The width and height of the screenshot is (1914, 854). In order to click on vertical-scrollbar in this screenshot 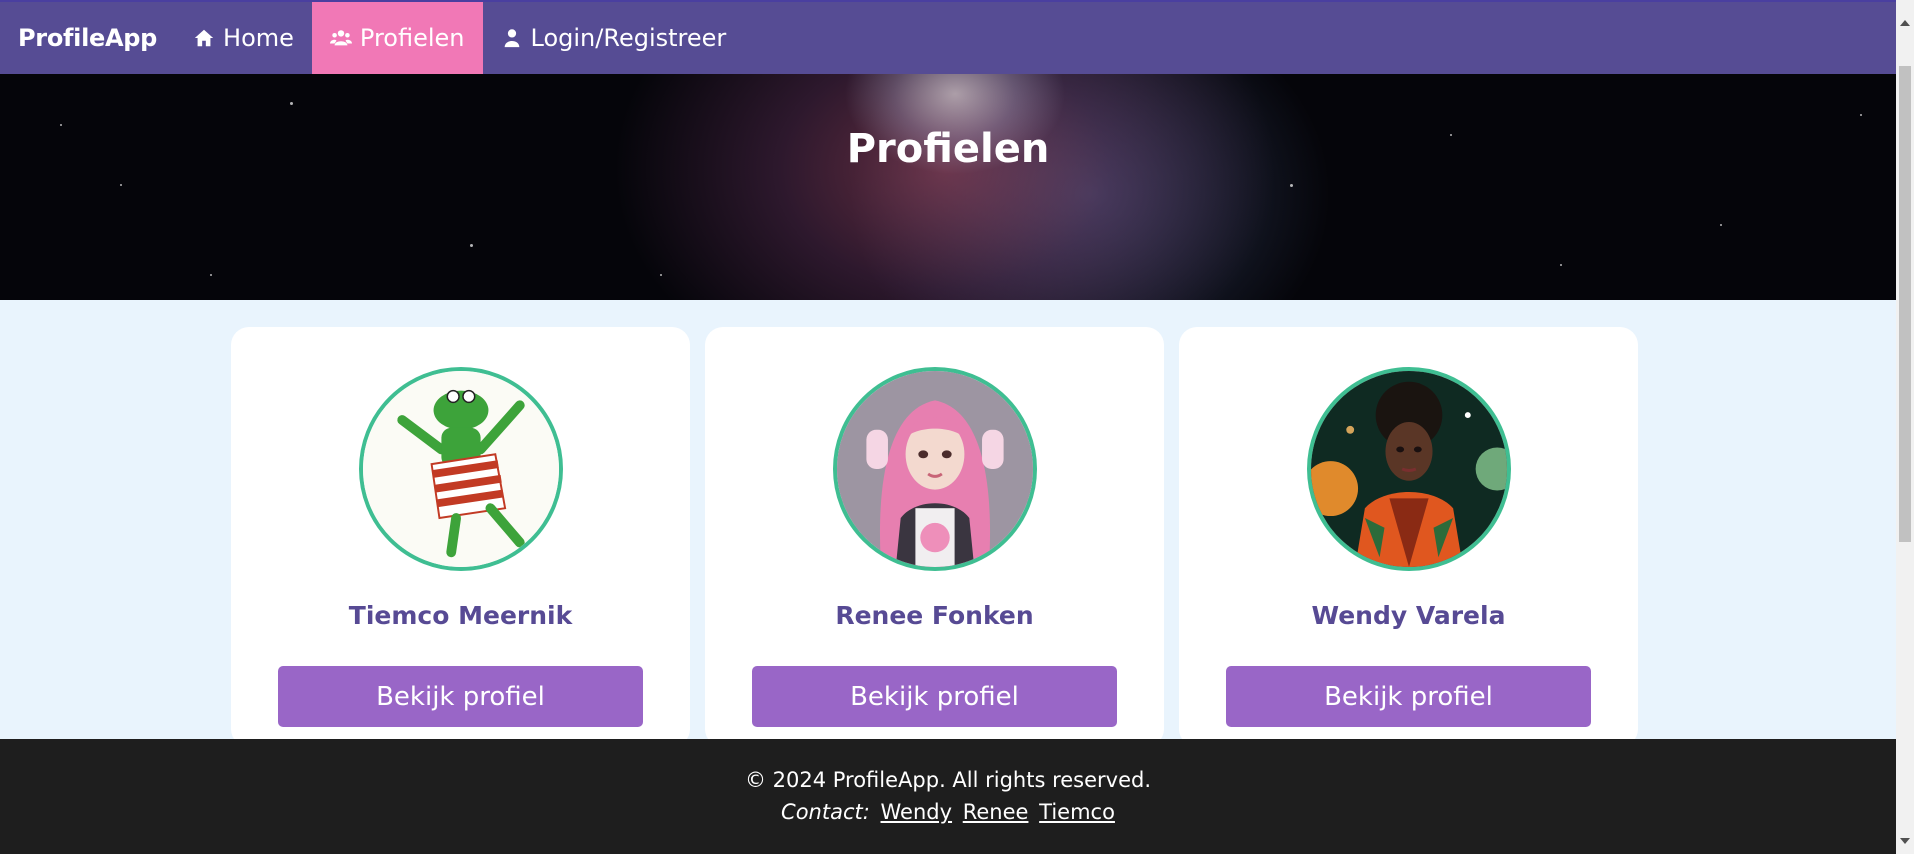, I will do `click(1905, 427)`.